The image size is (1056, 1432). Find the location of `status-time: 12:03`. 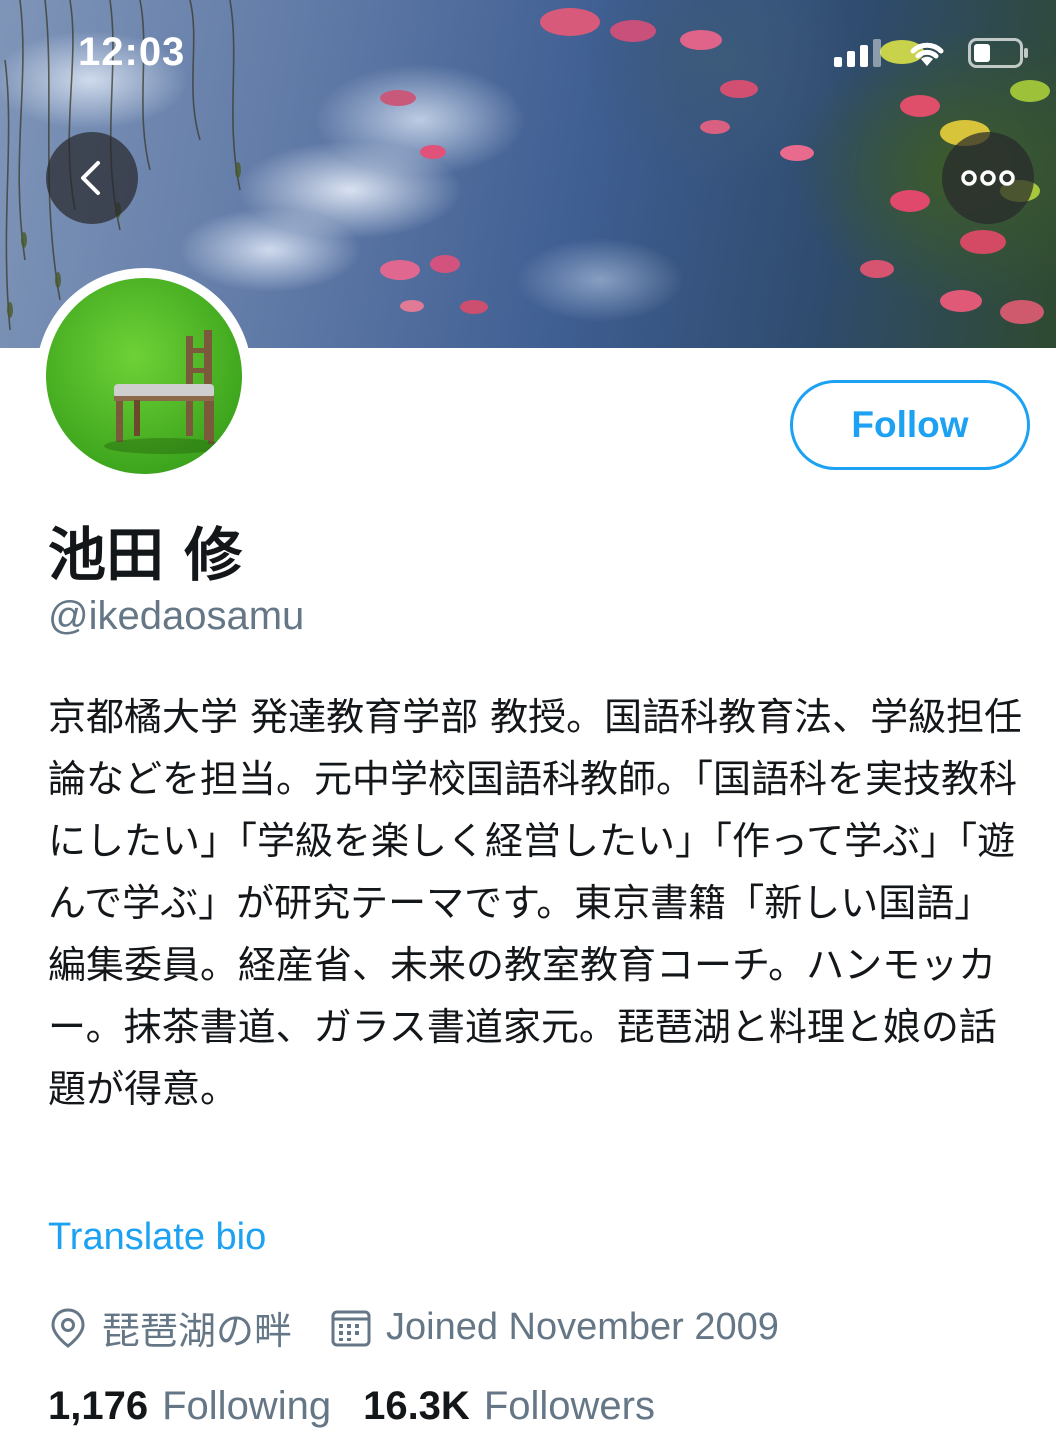

status-time: 12:03 is located at coordinates (132, 52).